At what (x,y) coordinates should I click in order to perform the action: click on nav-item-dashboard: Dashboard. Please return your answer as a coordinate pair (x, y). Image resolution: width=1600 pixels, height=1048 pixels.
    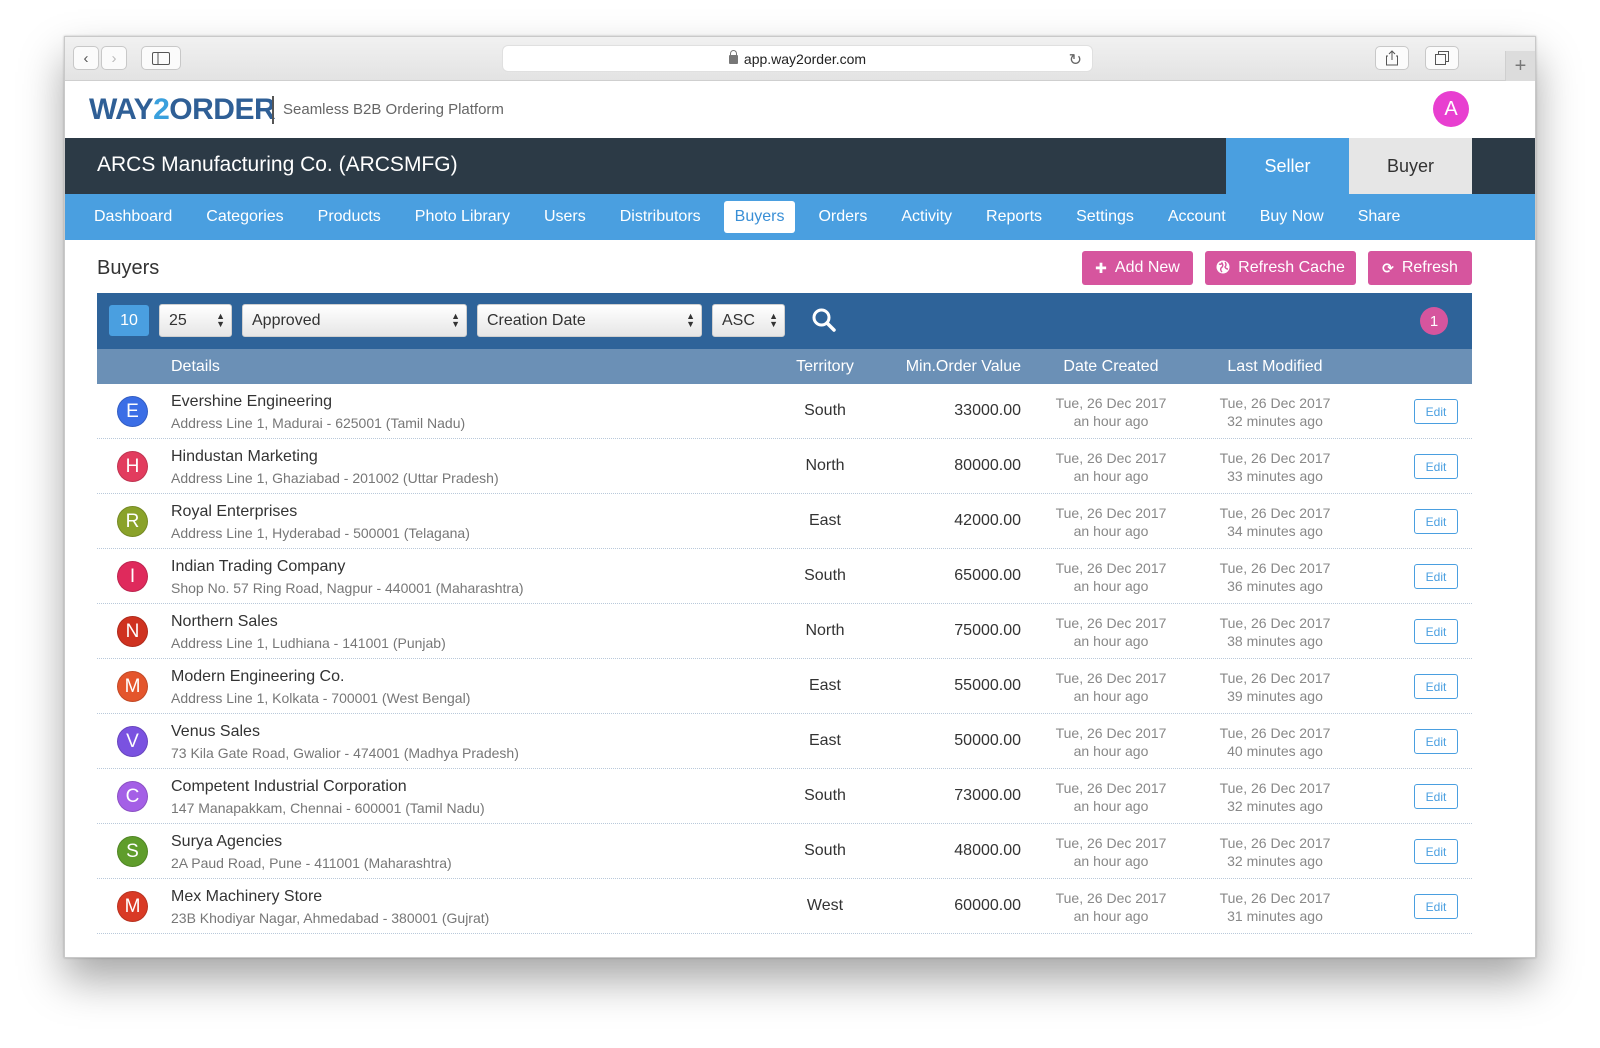
    Looking at the image, I should click on (133, 217).